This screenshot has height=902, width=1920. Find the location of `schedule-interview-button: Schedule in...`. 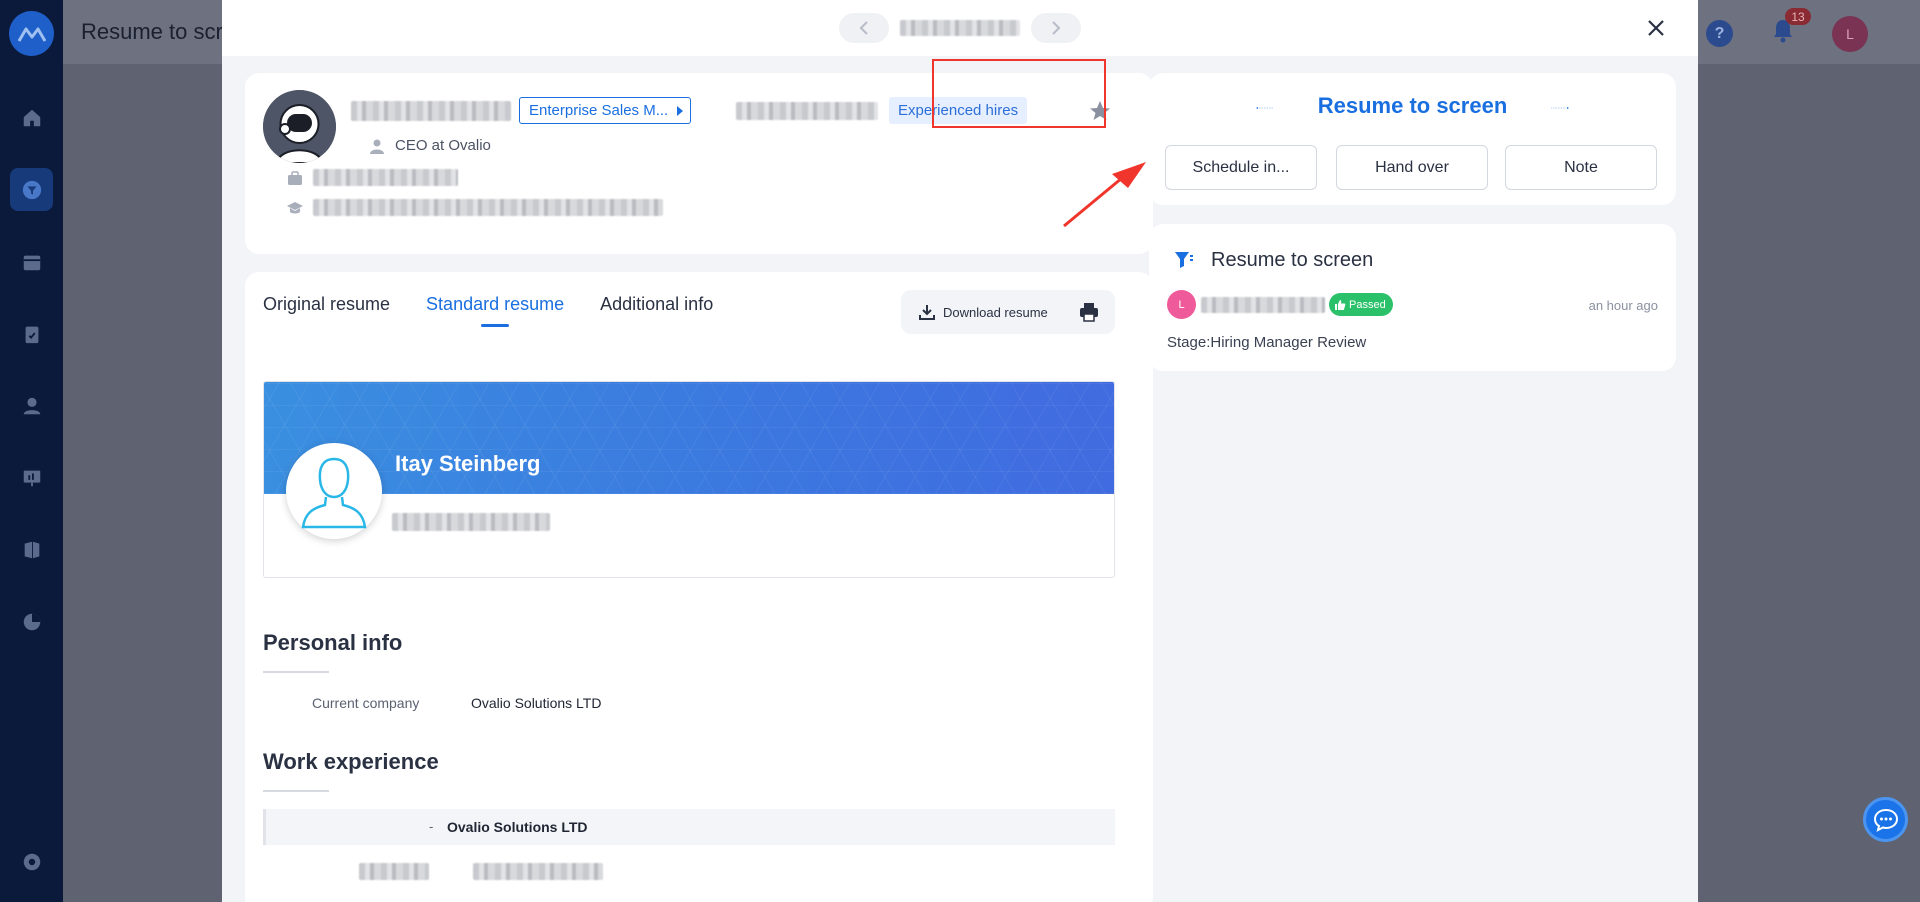

schedule-interview-button: Schedule in... is located at coordinates (1241, 167).